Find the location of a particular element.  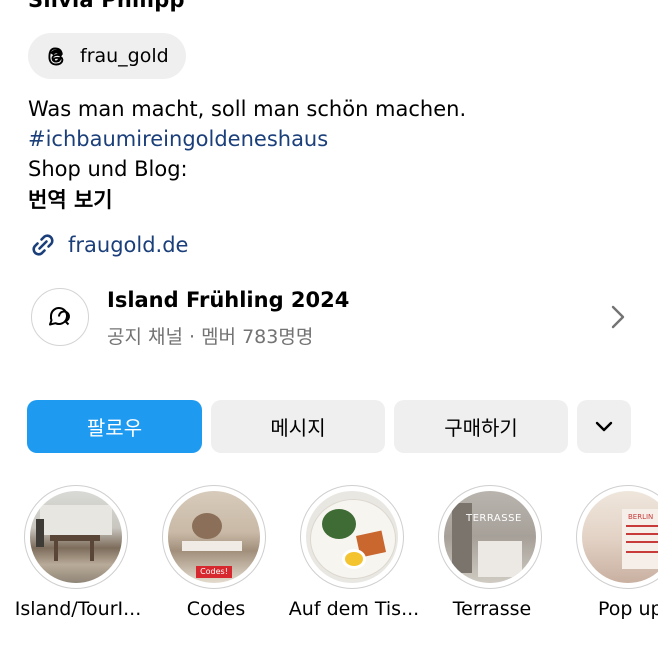

broadcast-channel: Island Frühling 2024 공지 채널 · 멤버 783명명 is located at coordinates (333, 319).